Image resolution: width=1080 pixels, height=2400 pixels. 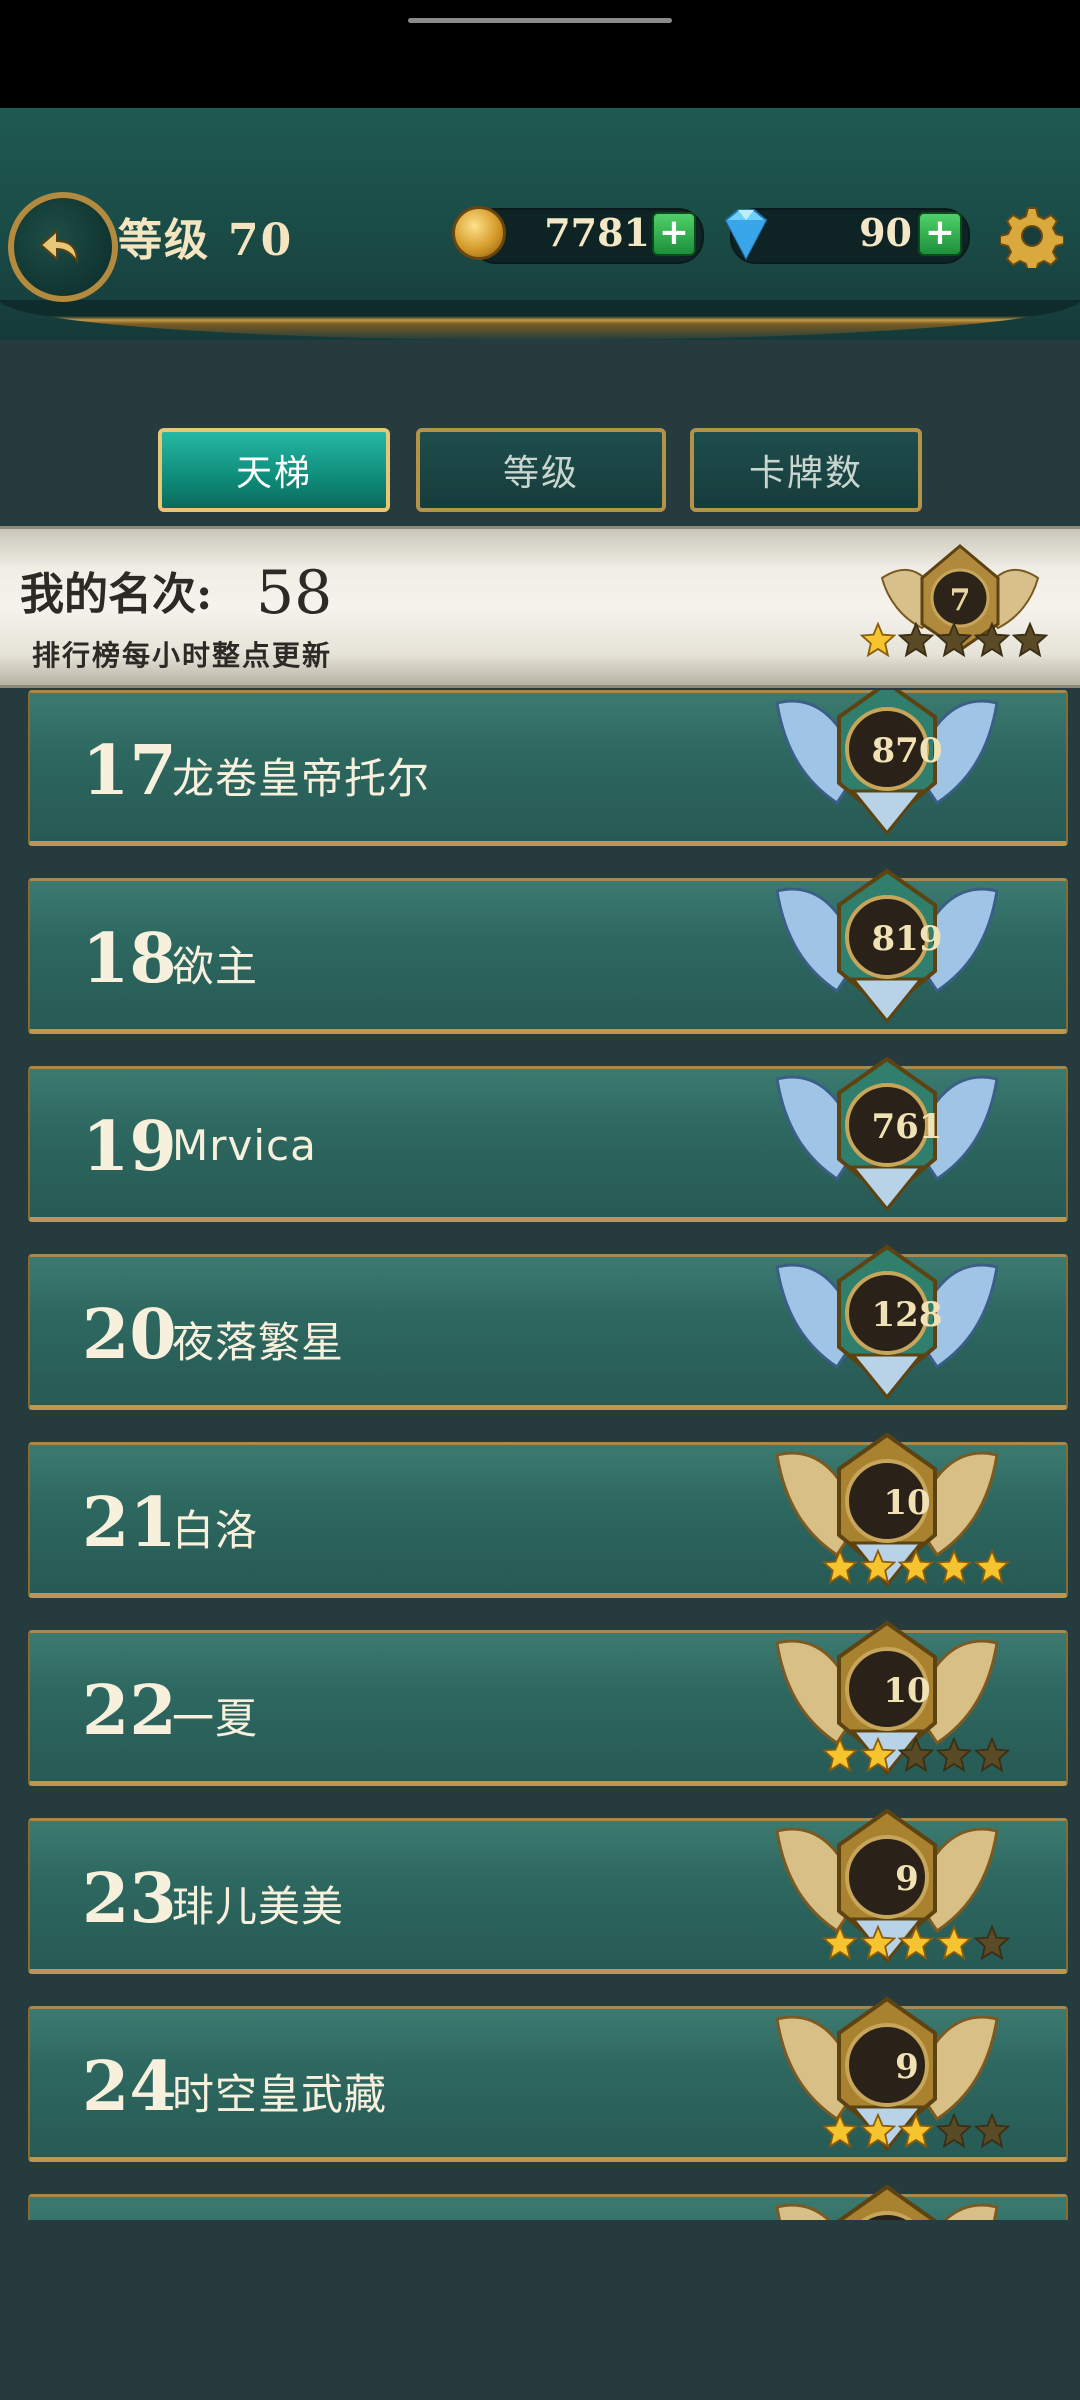 I want to click on leaderboard-row: 18 欲主 819, so click(x=548, y=951).